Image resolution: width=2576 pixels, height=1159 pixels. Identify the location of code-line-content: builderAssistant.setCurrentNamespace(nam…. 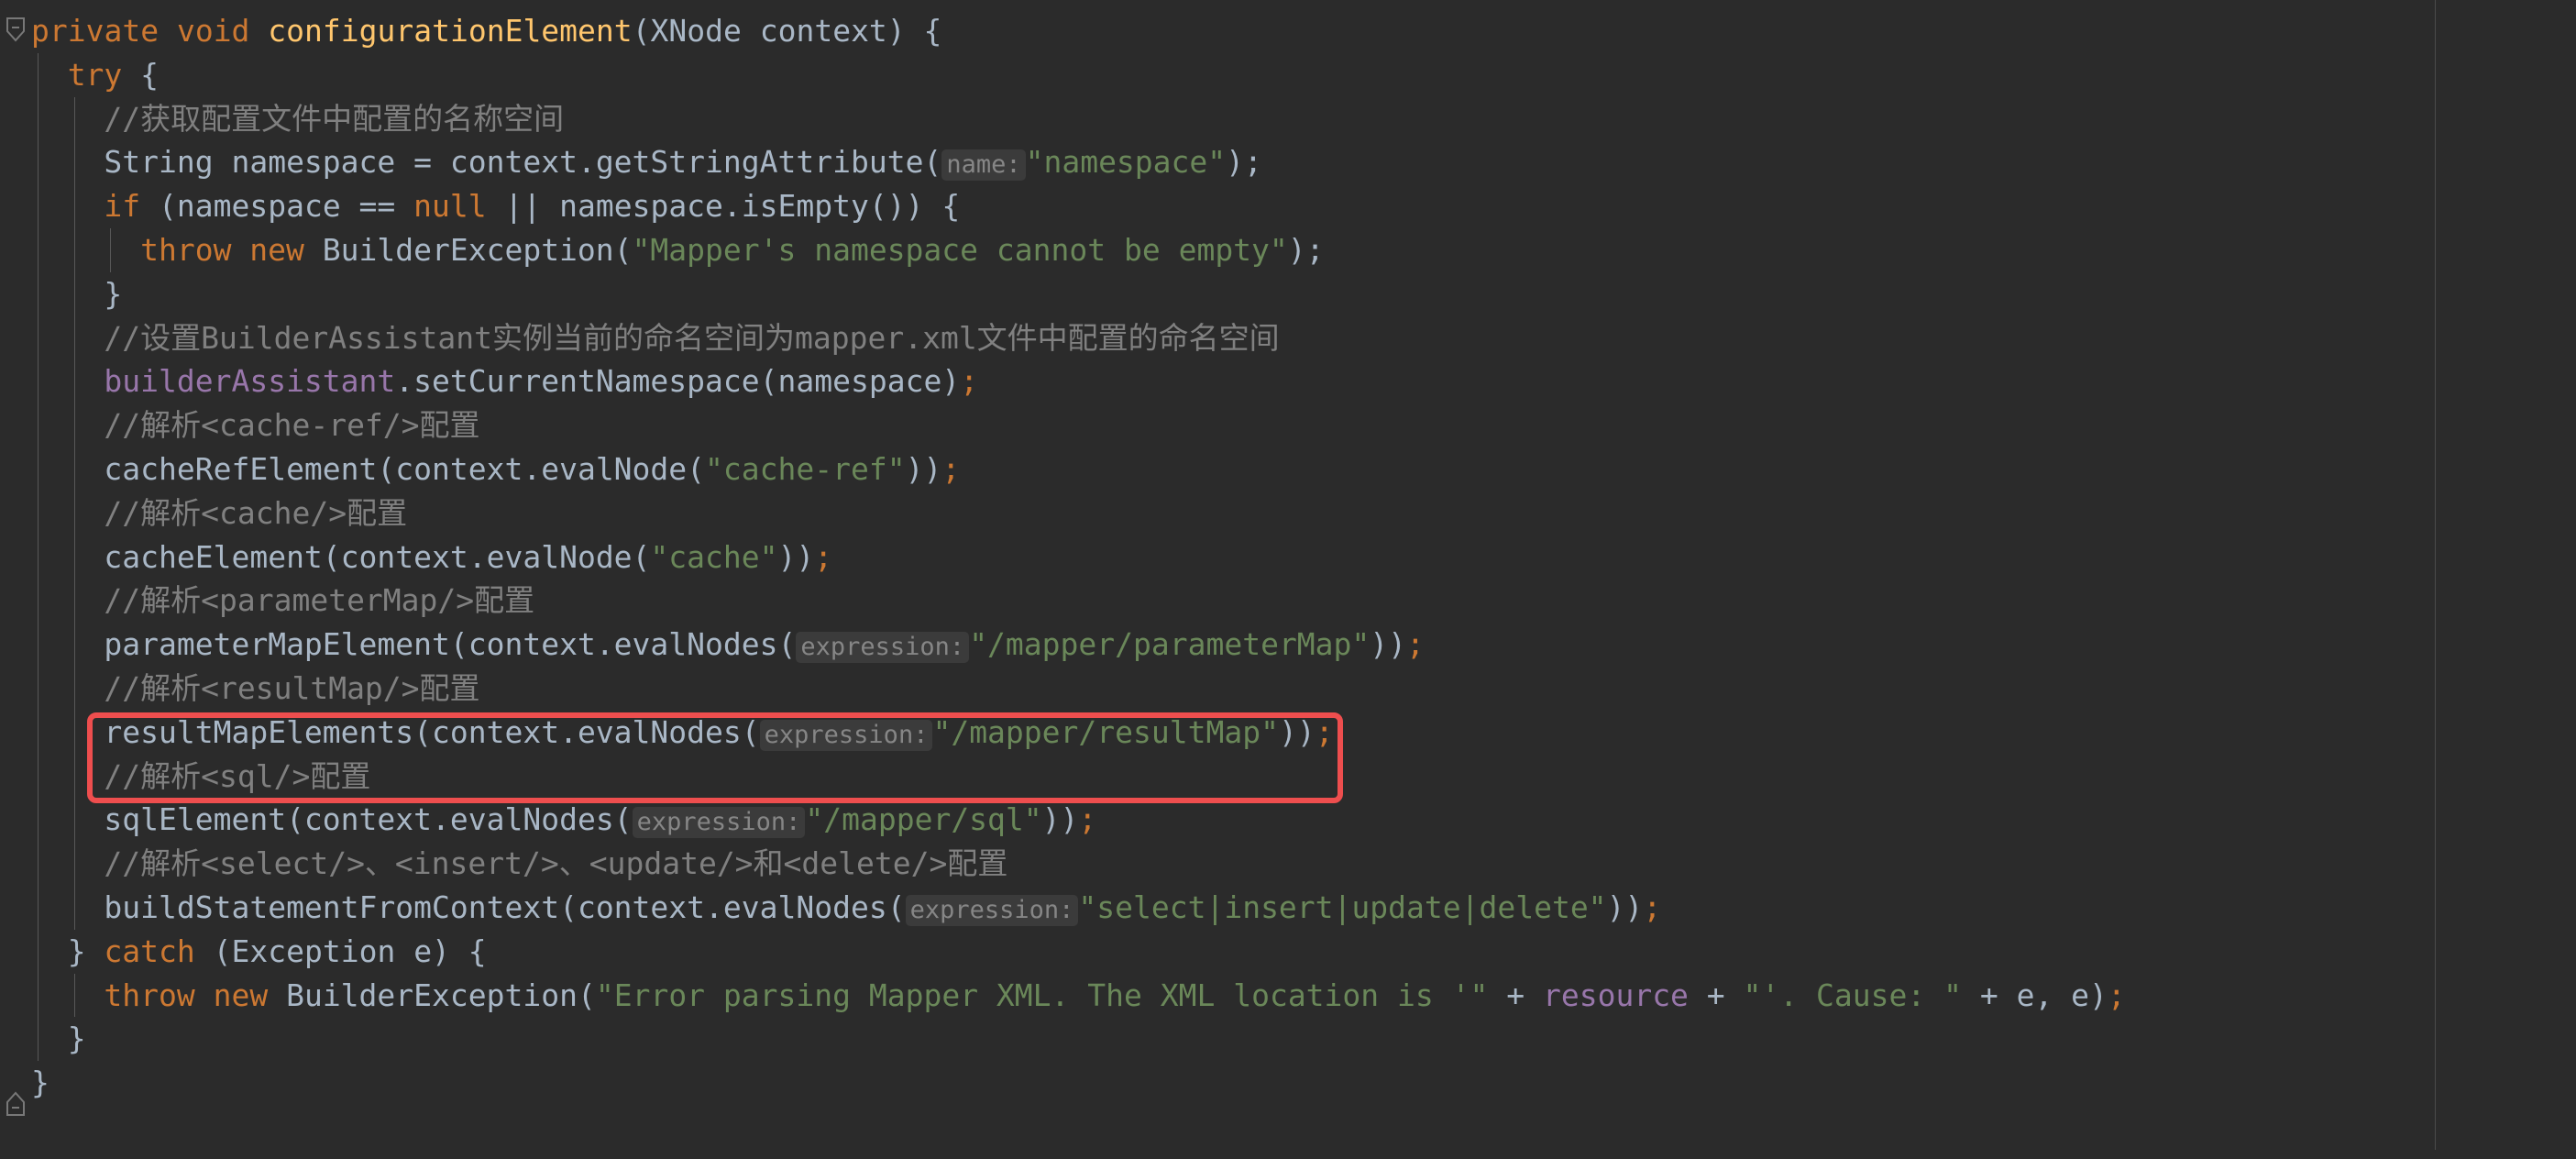
(541, 381).